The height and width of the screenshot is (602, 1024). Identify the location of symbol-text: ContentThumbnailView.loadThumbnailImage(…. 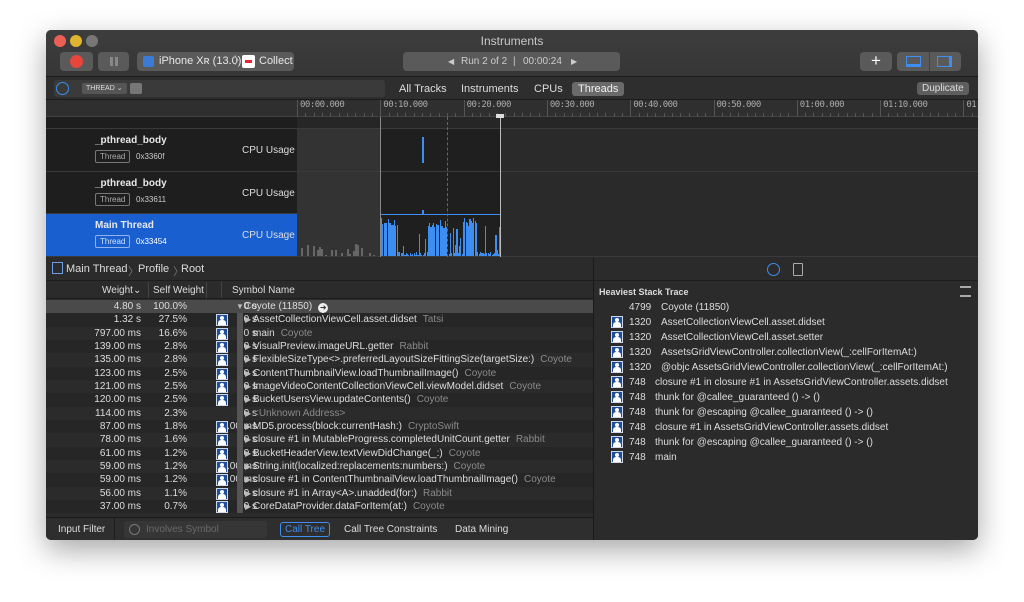
(356, 373).